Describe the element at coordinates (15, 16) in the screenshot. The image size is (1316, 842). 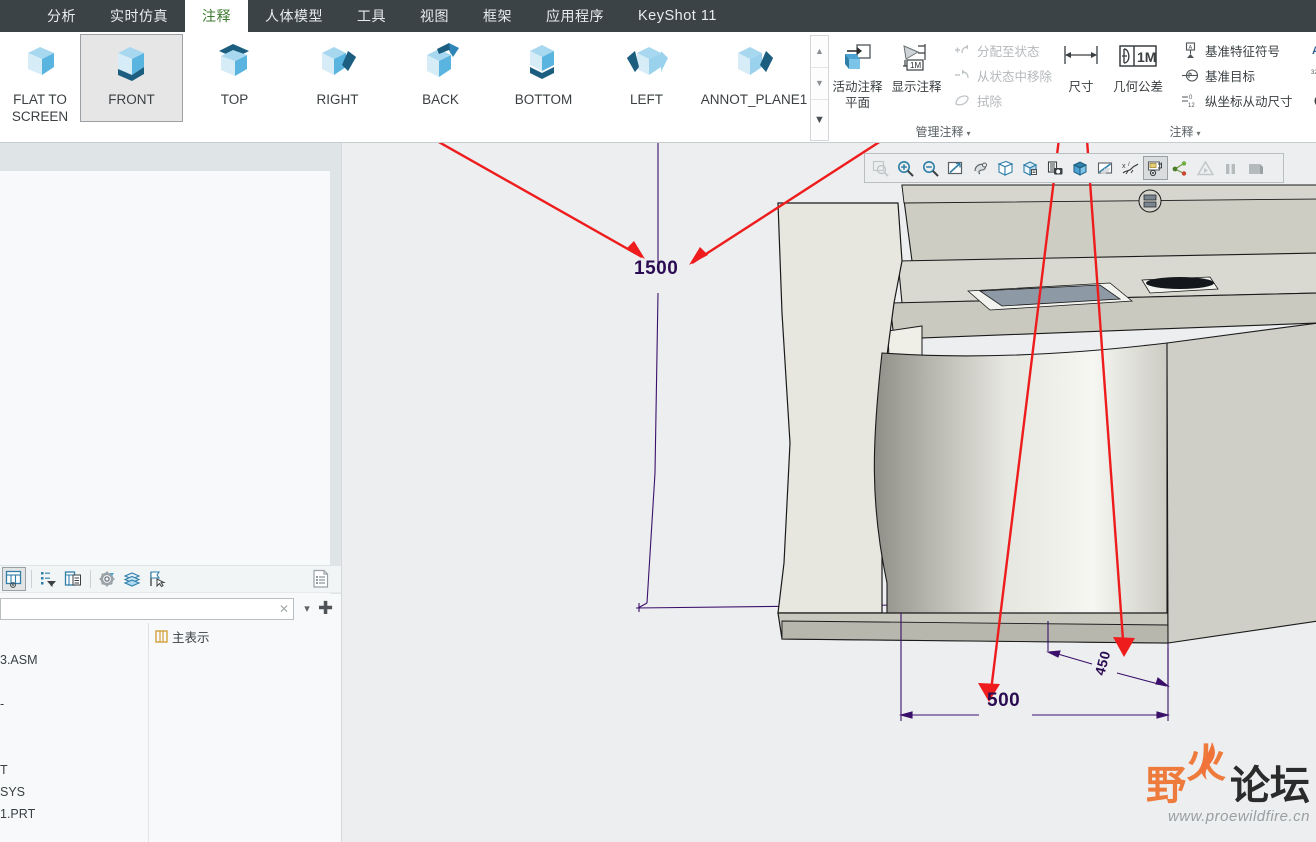
I see `tabbar-left-spacer` at that location.